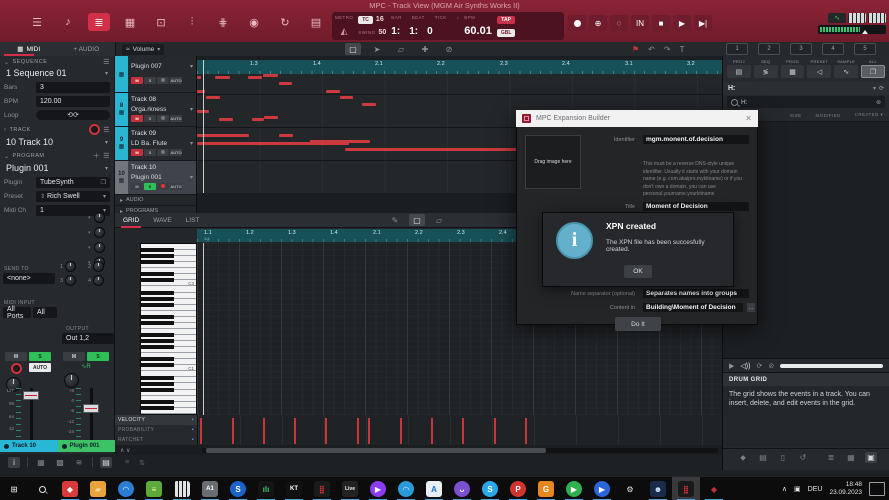 The height and width of the screenshot is (500, 889). Describe the element at coordinates (833, 49) in the screenshot. I see `locator-button-4: 4` at that location.